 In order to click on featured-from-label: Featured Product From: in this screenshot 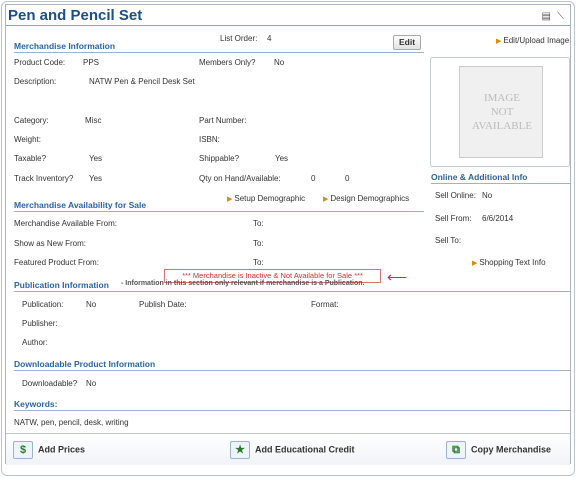, I will do `click(56, 262)`.